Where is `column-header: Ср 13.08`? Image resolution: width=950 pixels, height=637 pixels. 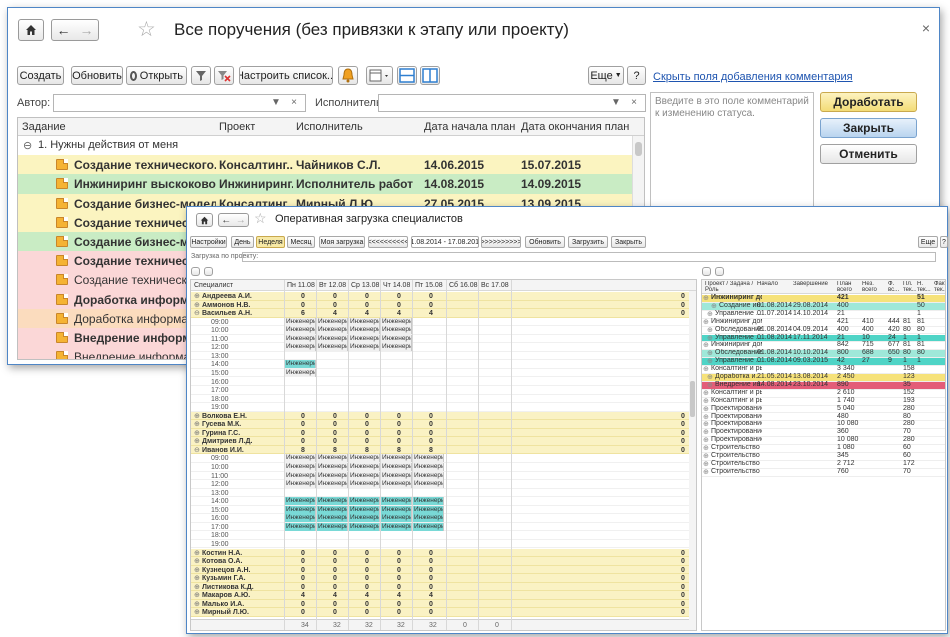 column-header: Ср 13.08 is located at coordinates (365, 285).